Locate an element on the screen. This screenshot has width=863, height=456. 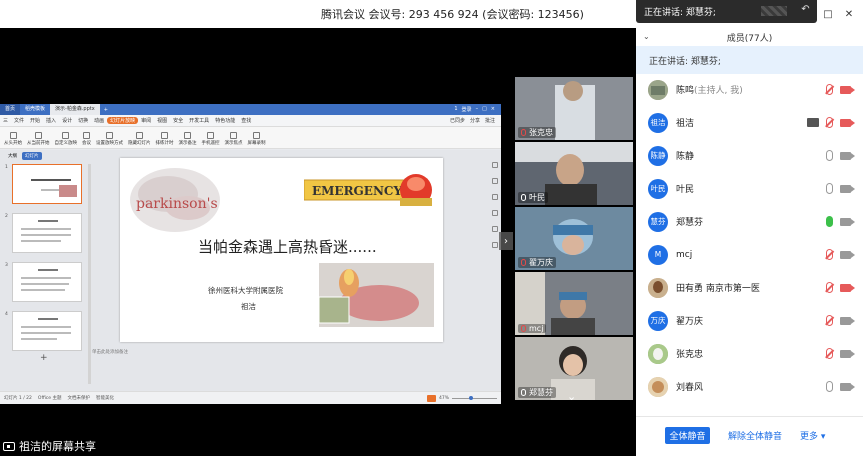
member-row: 田有勇 南京市第一医 is located at coordinates (749, 287).